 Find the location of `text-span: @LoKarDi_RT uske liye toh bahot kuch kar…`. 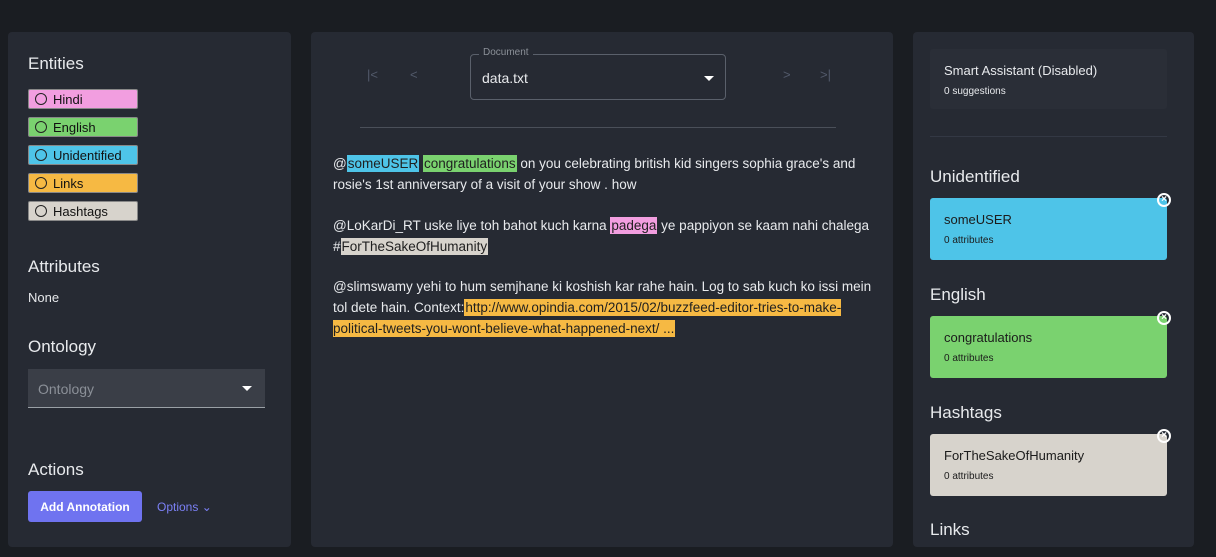

text-span: @LoKarDi_RT uske liye toh bahot kuch kar… is located at coordinates (472, 225).